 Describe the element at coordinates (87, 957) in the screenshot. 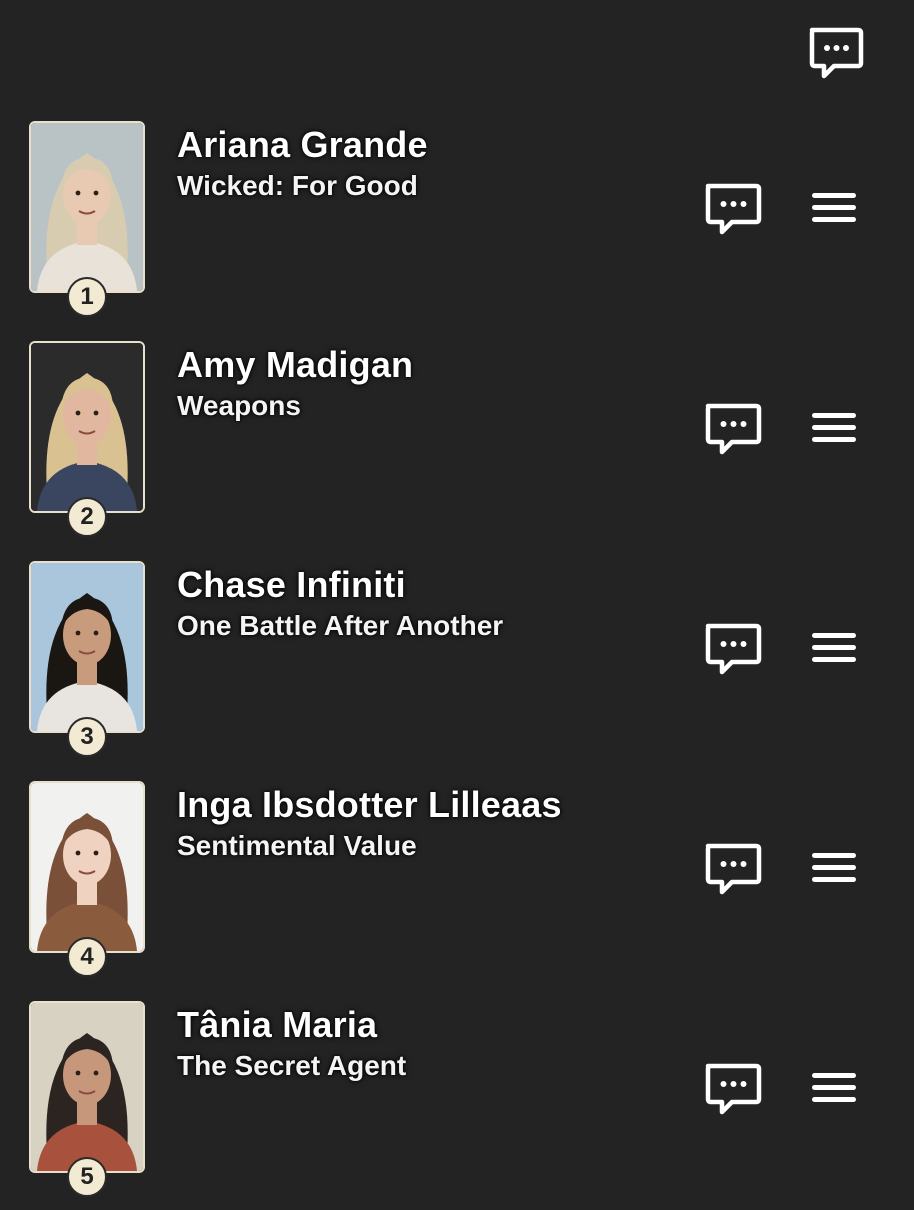

I see `rank-badge: 4` at that location.